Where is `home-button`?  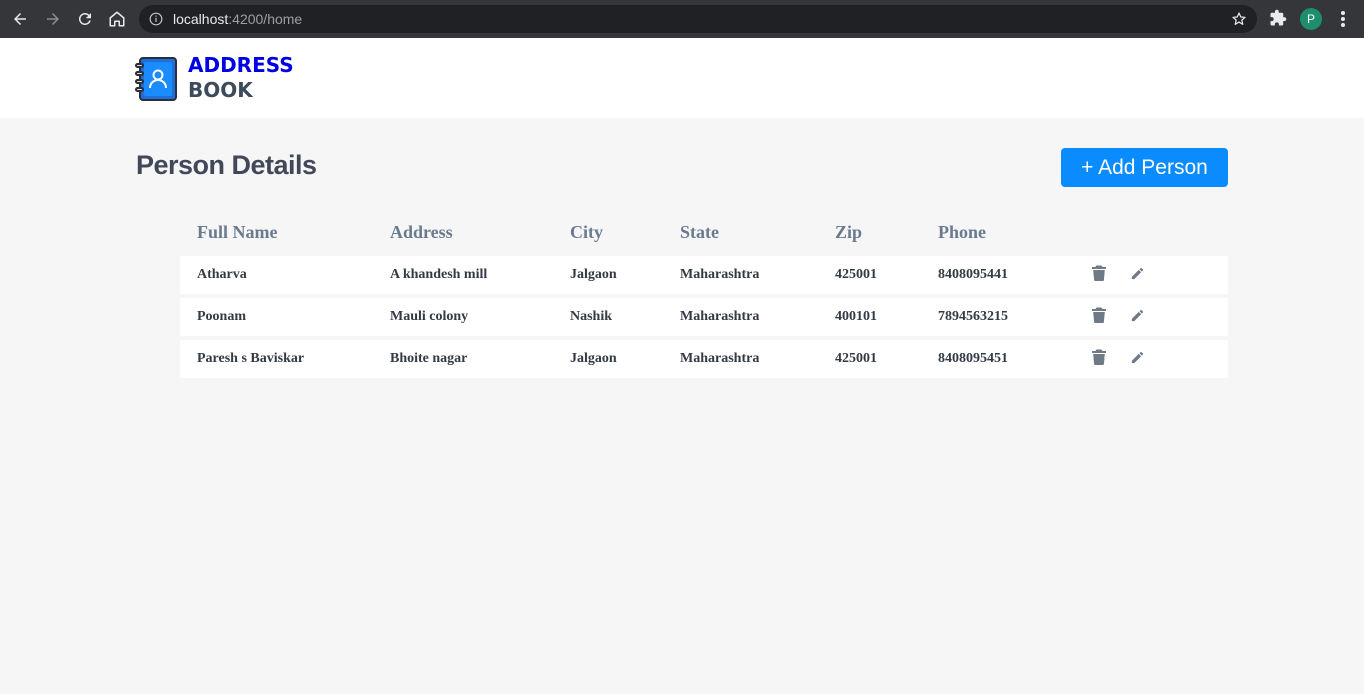 home-button is located at coordinates (117, 19).